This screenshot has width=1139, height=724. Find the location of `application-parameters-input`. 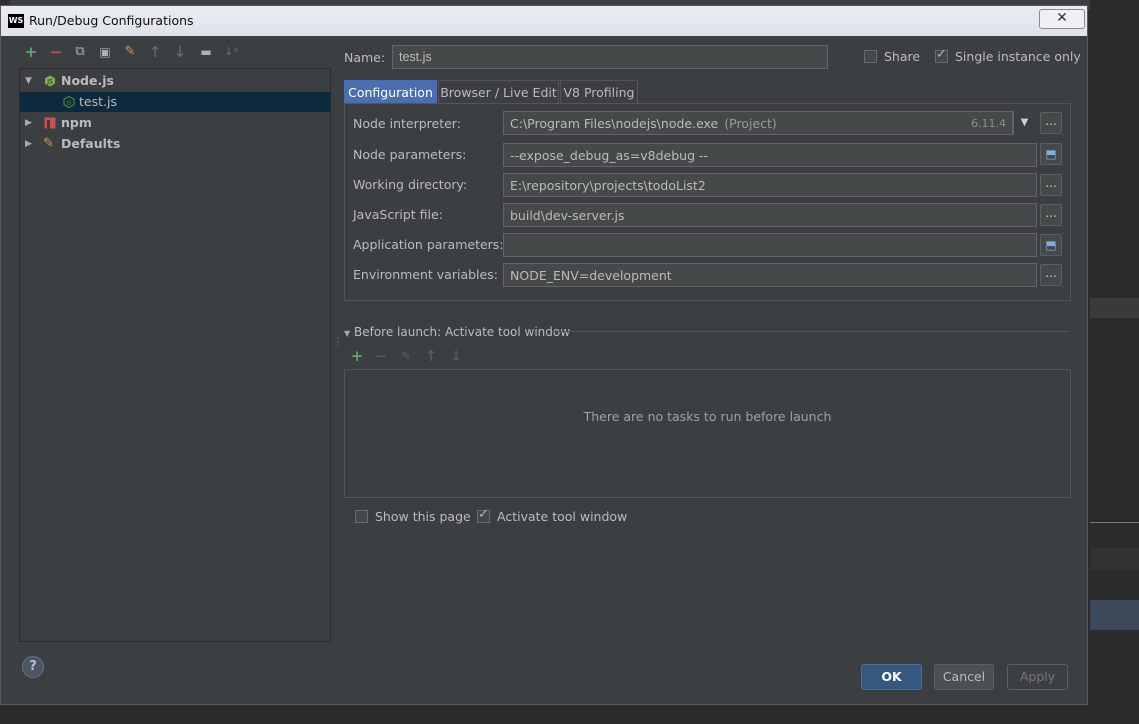

application-parameters-input is located at coordinates (770, 245).